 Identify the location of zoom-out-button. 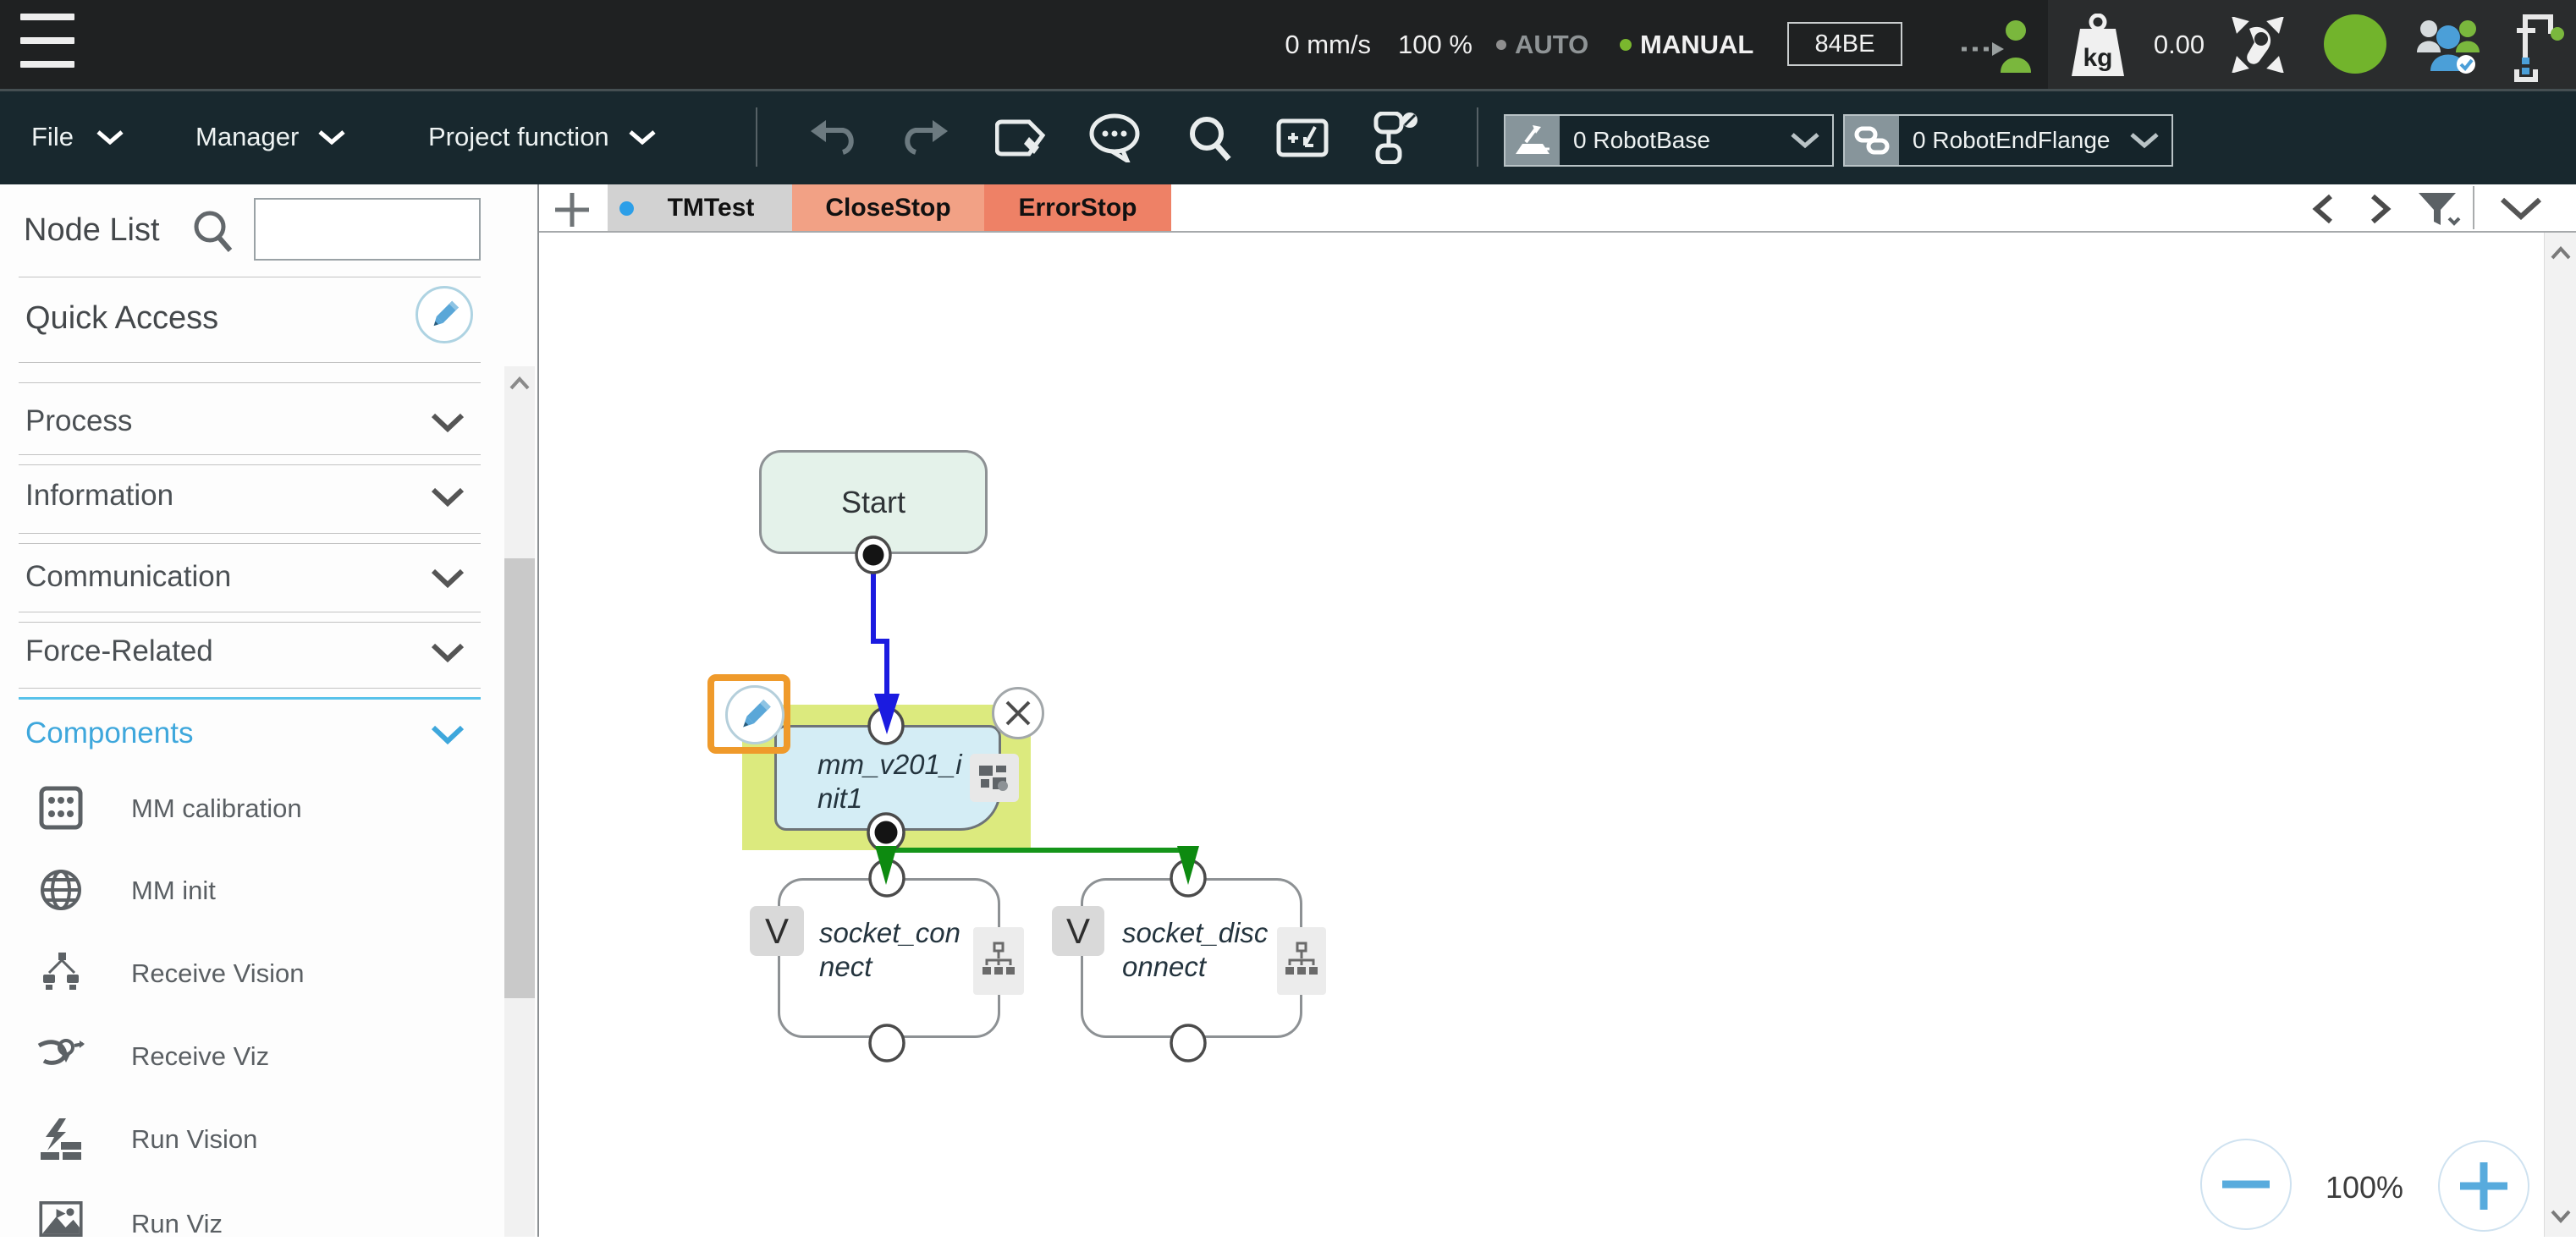
(2246, 1184).